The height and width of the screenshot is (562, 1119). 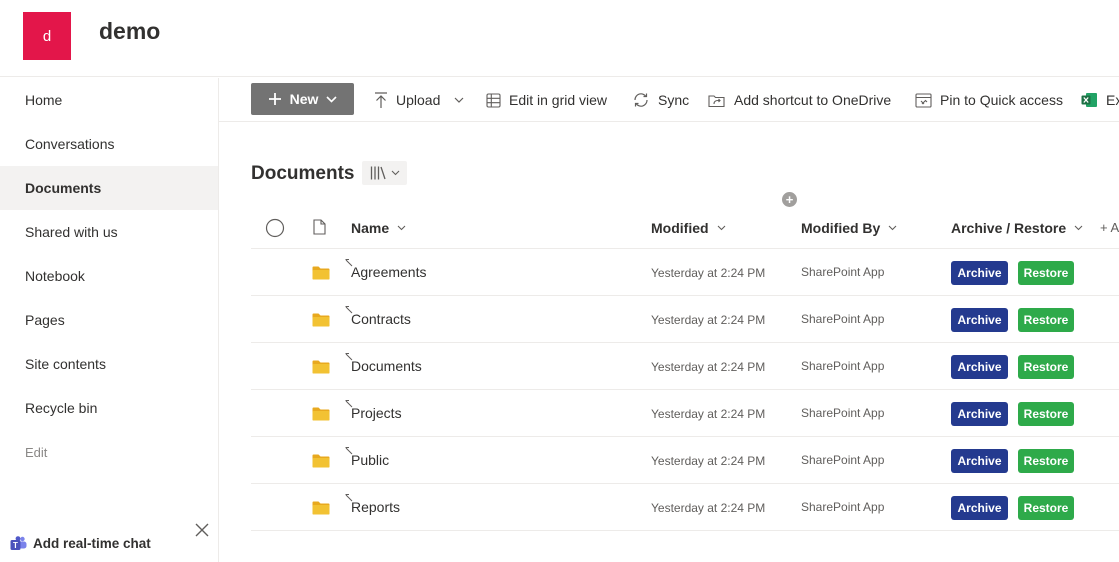 What do you see at coordinates (559, 38) in the screenshot?
I see `site-header: d demo` at bounding box center [559, 38].